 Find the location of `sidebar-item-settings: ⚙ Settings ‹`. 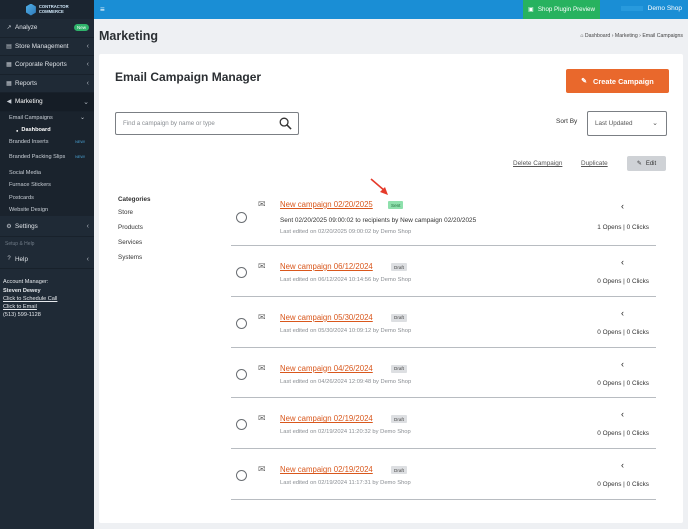

sidebar-item-settings: ⚙ Settings ‹ is located at coordinates (47, 227).